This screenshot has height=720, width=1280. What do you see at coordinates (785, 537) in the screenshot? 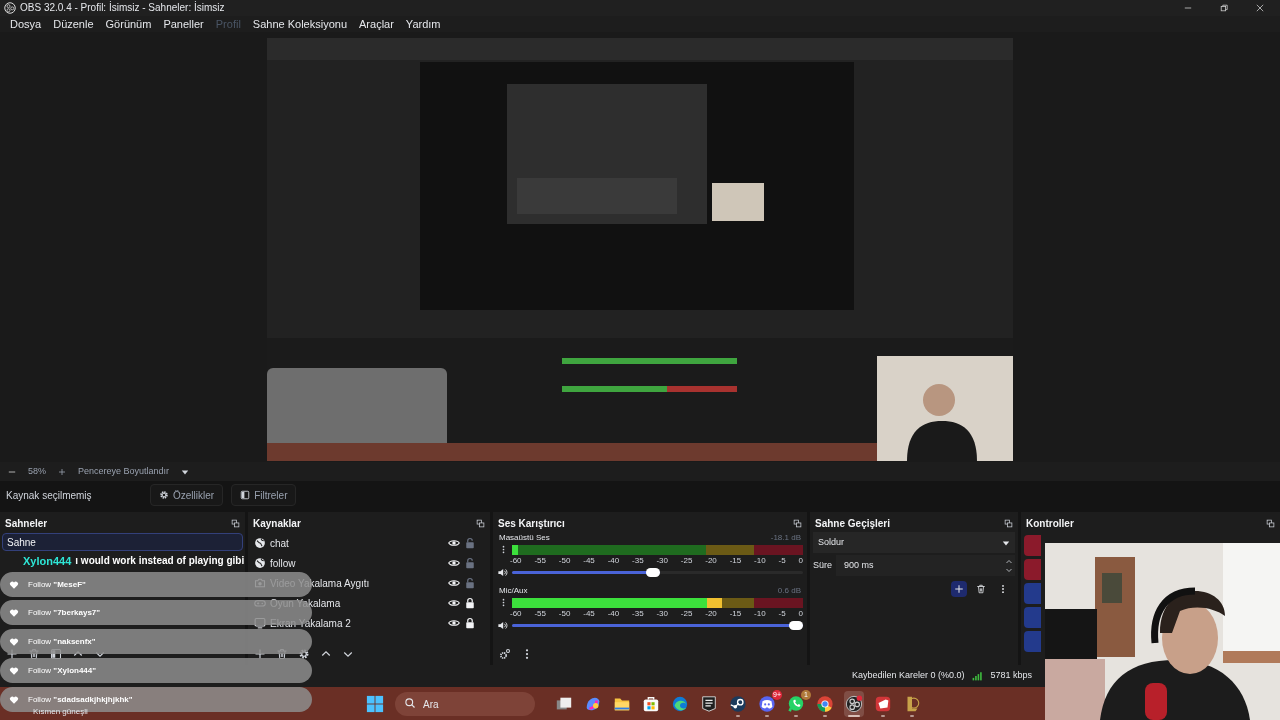
I see `db-reading: -18.1 dB` at bounding box center [785, 537].